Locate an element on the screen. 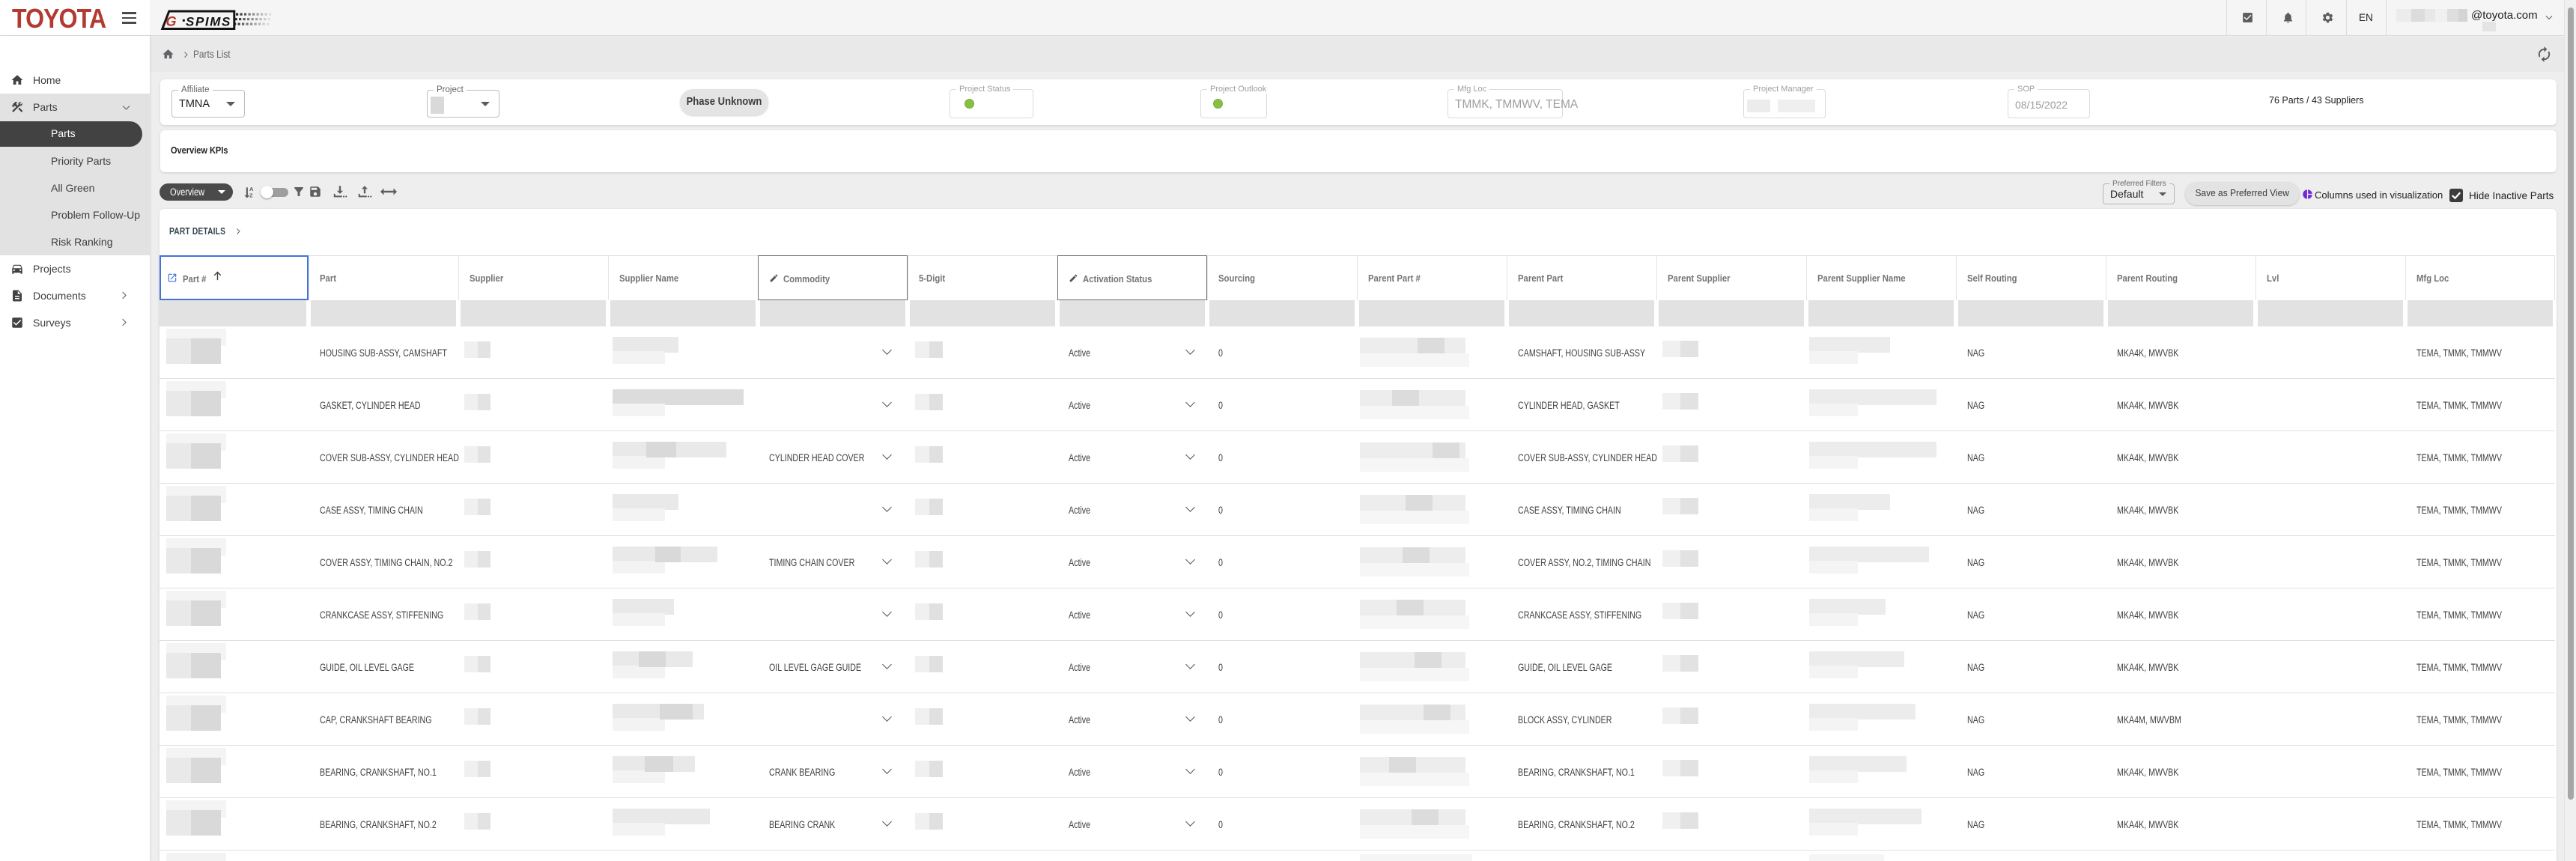  svg-text: G is located at coordinates (171, 21).